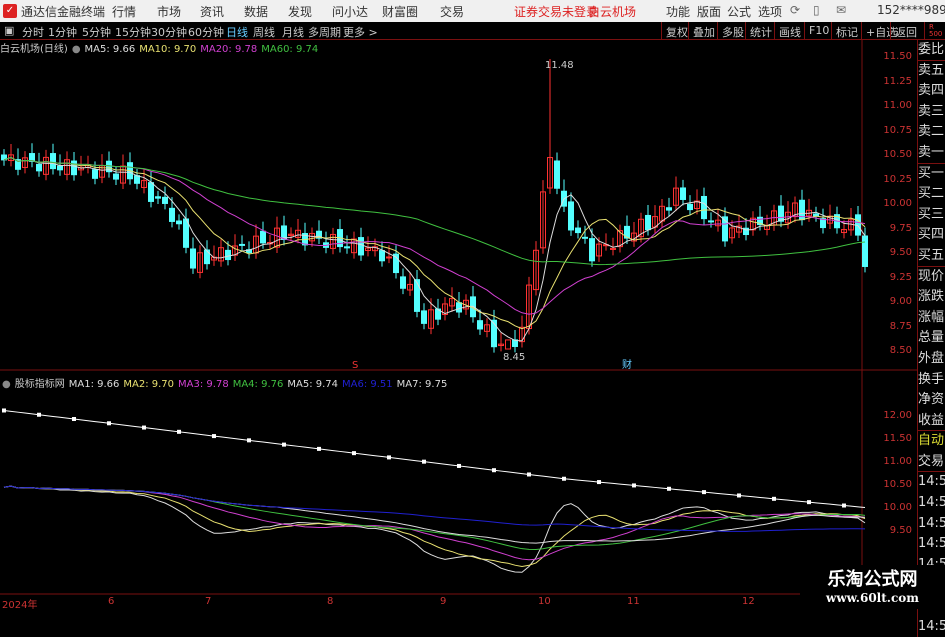 This screenshot has width=945, height=637. What do you see at coordinates (931, 359) in the screenshot?
I see `sidebar-label: 外盘` at bounding box center [931, 359].